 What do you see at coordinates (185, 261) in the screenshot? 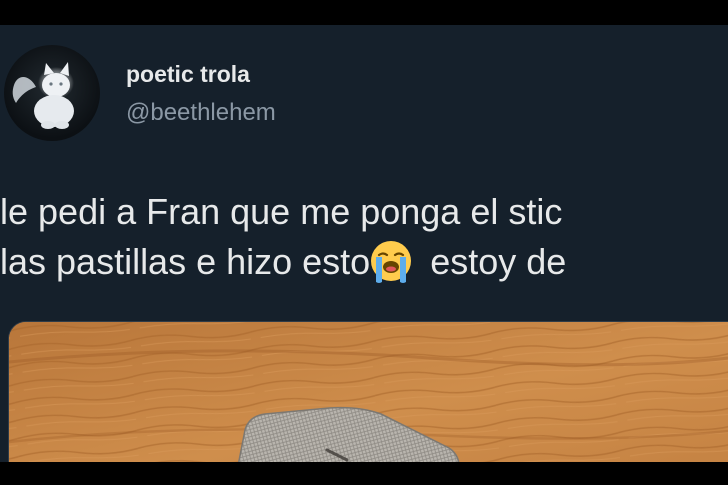
I see `tweet-text-line-2-start: las pastillas e hizo esto` at bounding box center [185, 261].